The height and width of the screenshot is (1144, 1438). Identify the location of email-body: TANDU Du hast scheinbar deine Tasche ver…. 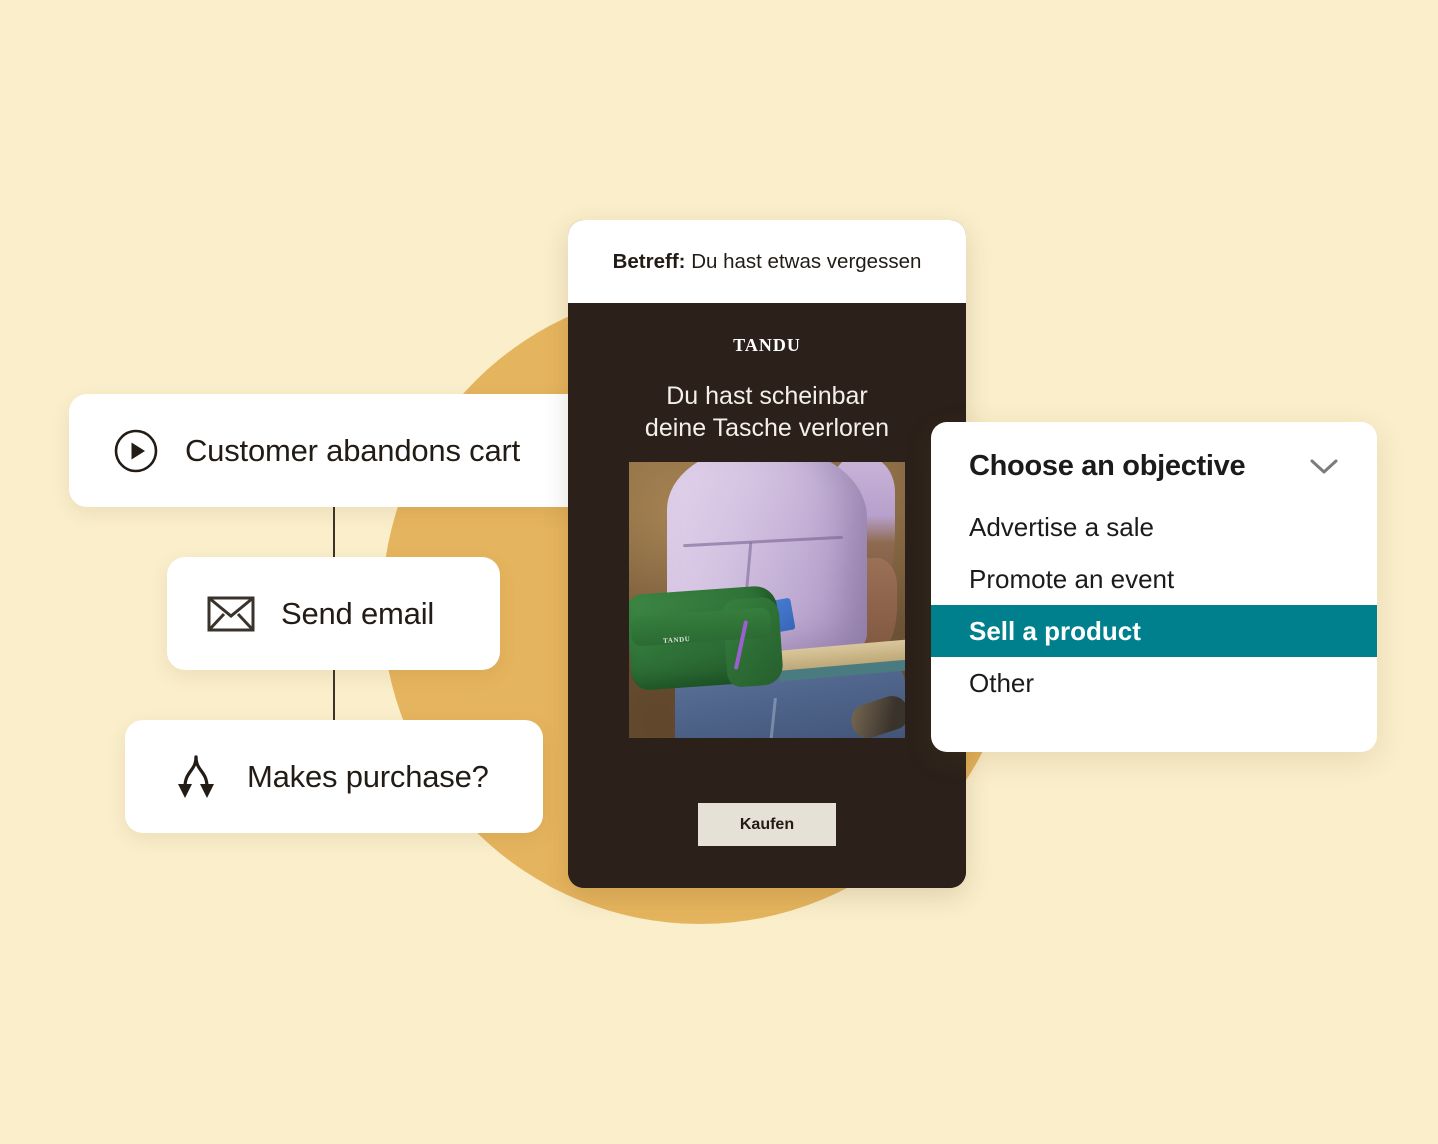
(767, 595).